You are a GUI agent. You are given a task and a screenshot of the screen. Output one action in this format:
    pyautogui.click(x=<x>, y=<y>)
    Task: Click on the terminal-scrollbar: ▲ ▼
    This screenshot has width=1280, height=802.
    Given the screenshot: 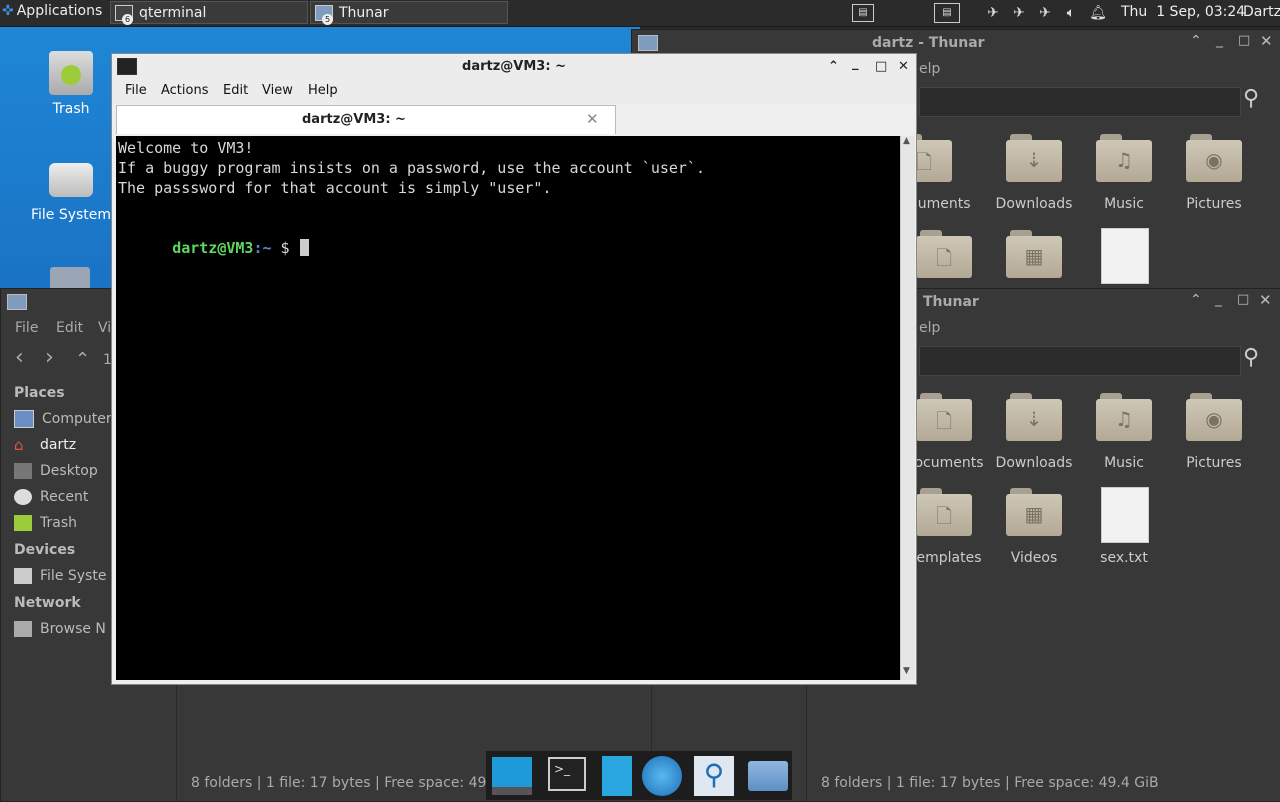 What is the action you would take?
    pyautogui.click(x=907, y=408)
    